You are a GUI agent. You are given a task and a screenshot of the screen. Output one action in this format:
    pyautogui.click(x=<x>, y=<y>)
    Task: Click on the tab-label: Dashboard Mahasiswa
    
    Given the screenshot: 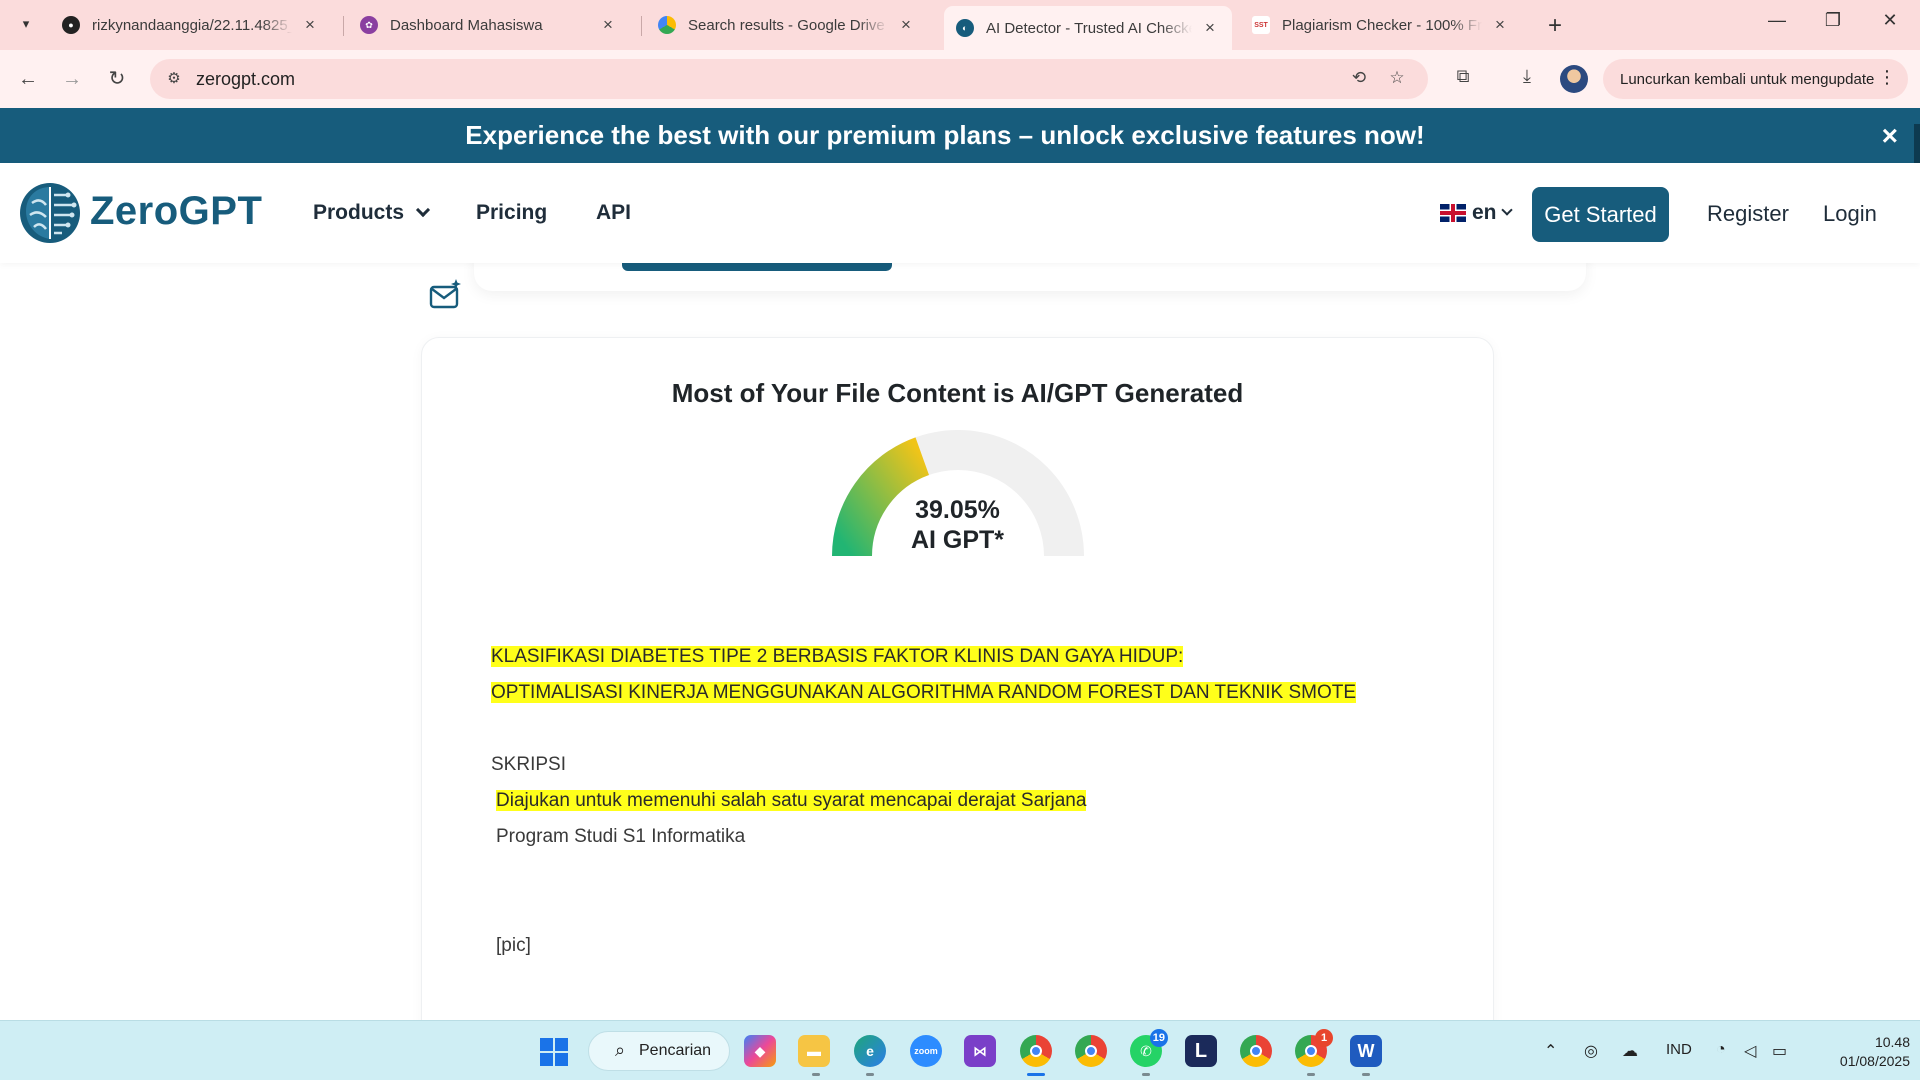 What is the action you would take?
    pyautogui.click(x=466, y=25)
    